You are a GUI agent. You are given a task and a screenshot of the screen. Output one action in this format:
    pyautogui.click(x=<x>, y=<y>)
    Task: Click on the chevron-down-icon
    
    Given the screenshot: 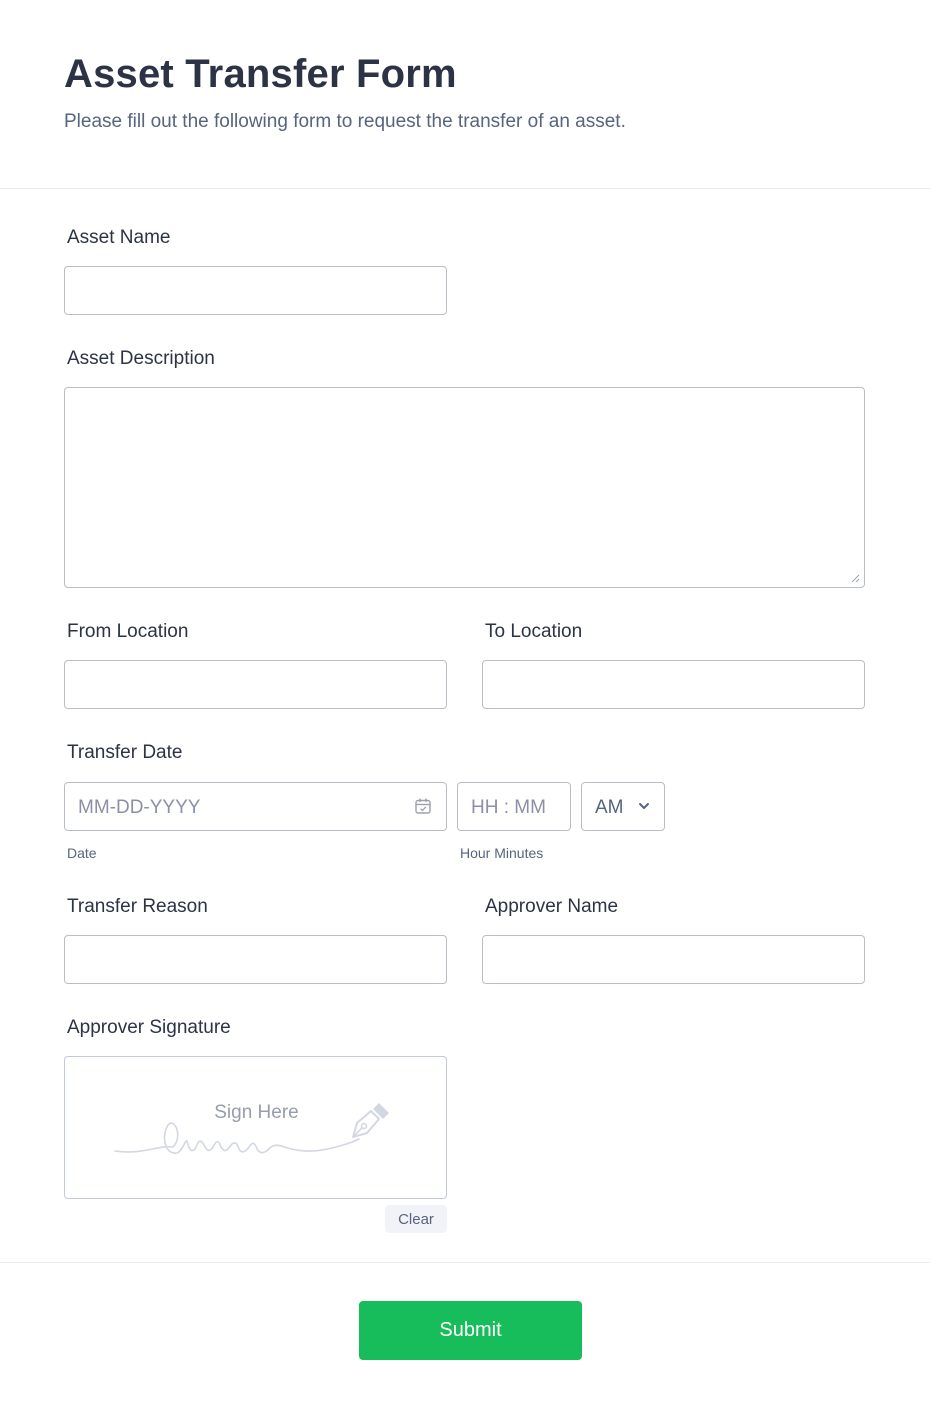 What is the action you would take?
    pyautogui.click(x=644, y=806)
    